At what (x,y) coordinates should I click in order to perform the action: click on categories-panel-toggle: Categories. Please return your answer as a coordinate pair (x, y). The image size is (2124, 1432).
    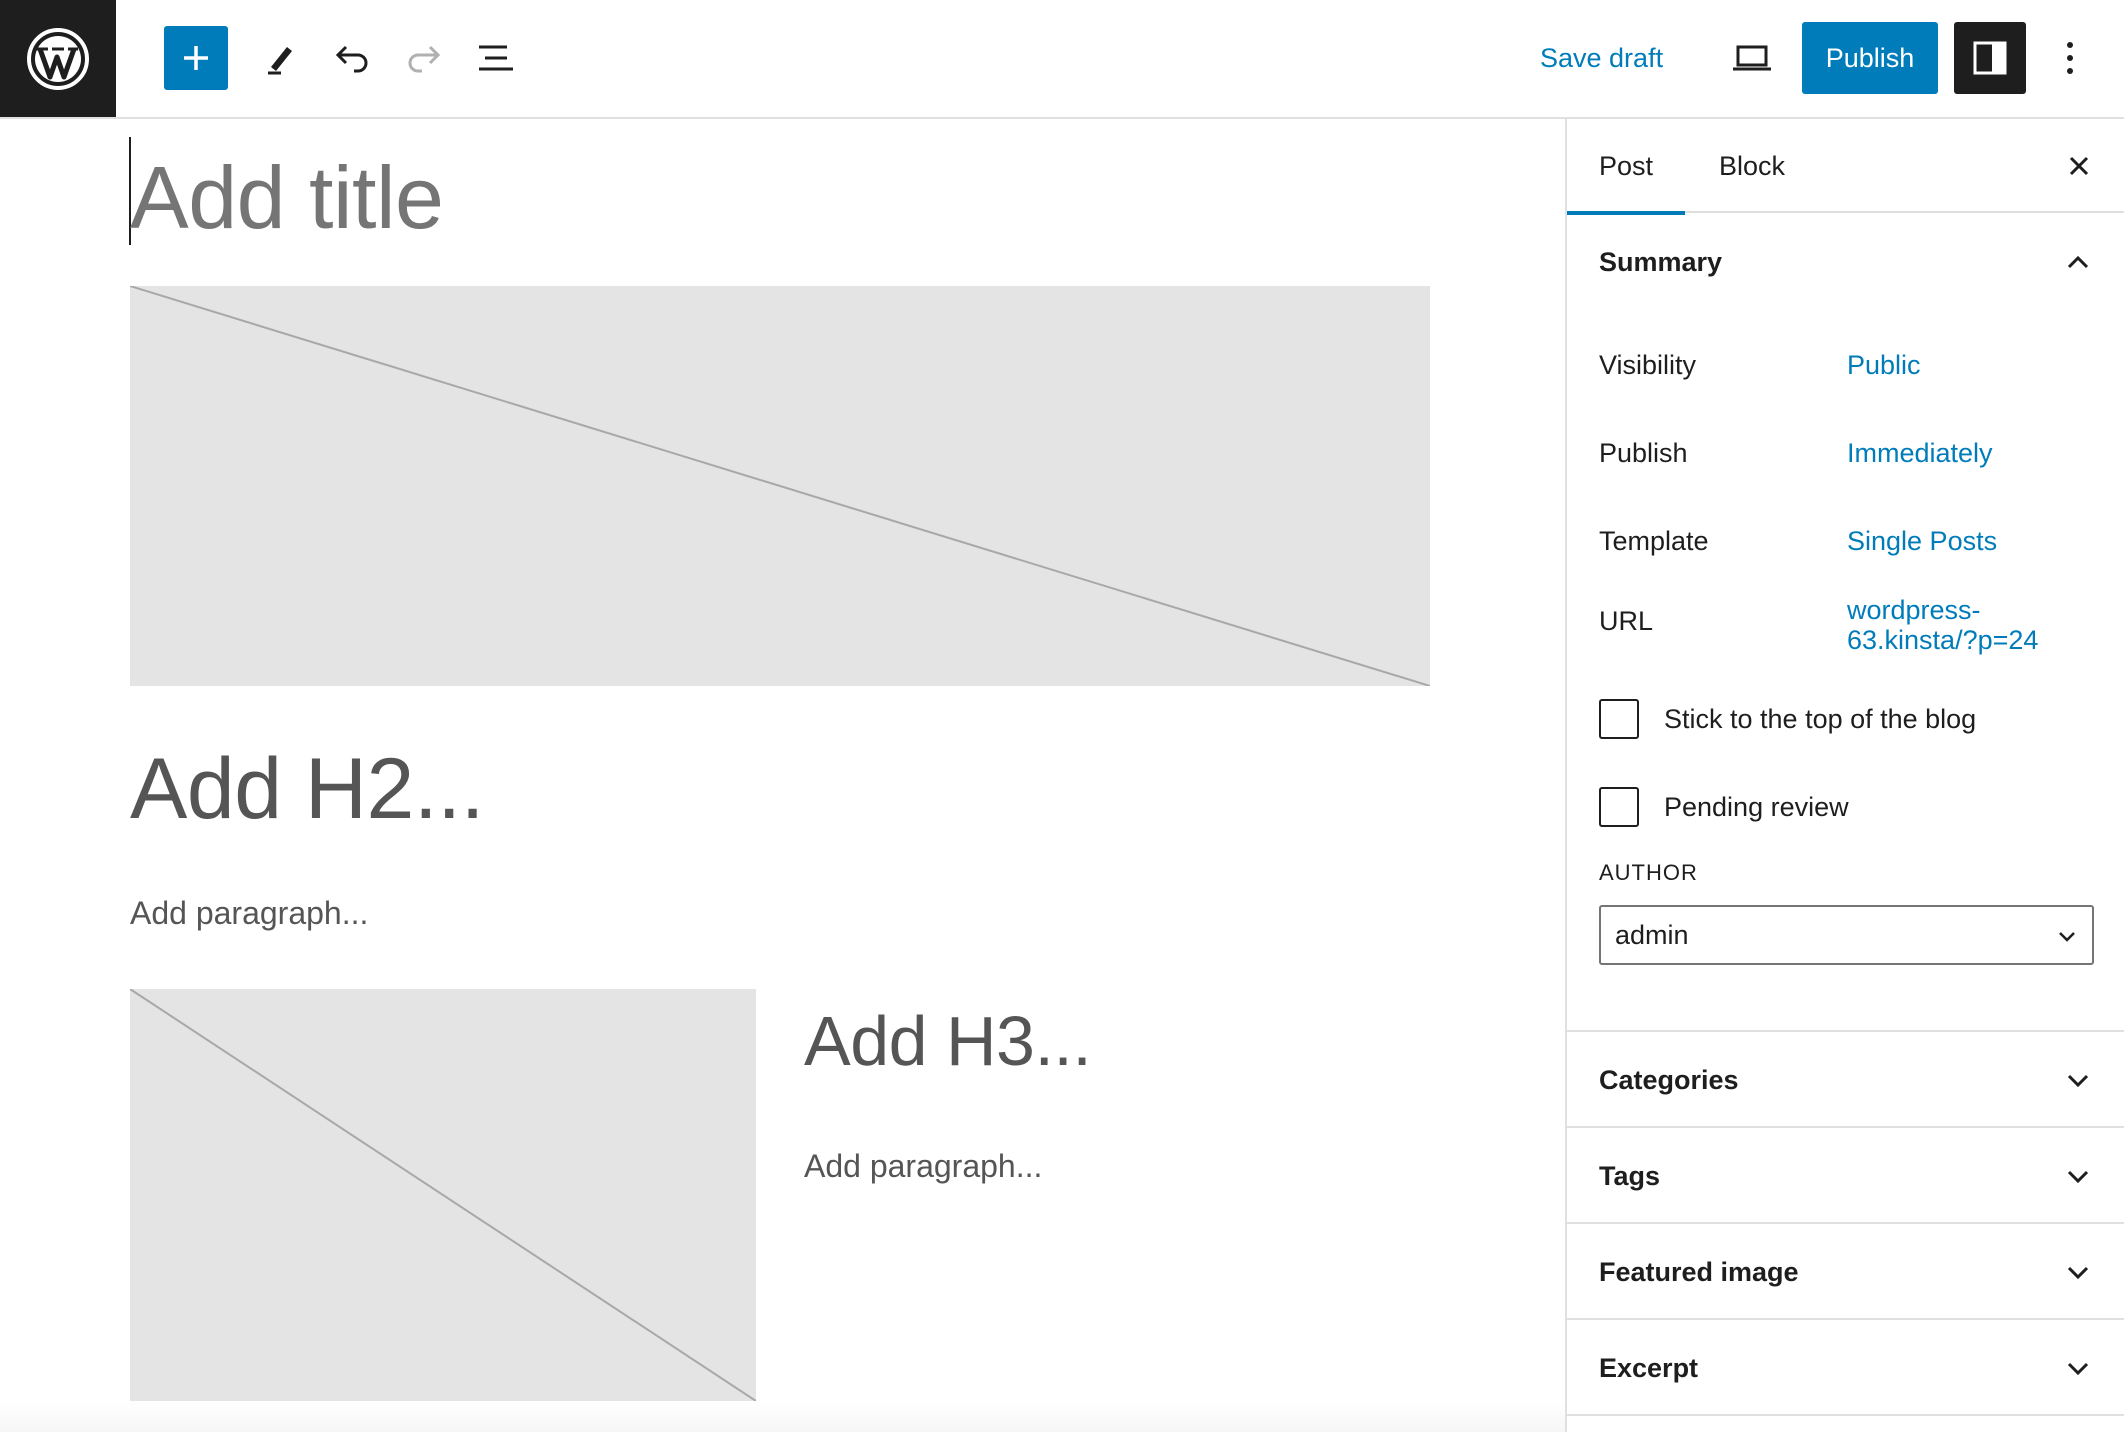
    Looking at the image, I should click on (1845, 1080).